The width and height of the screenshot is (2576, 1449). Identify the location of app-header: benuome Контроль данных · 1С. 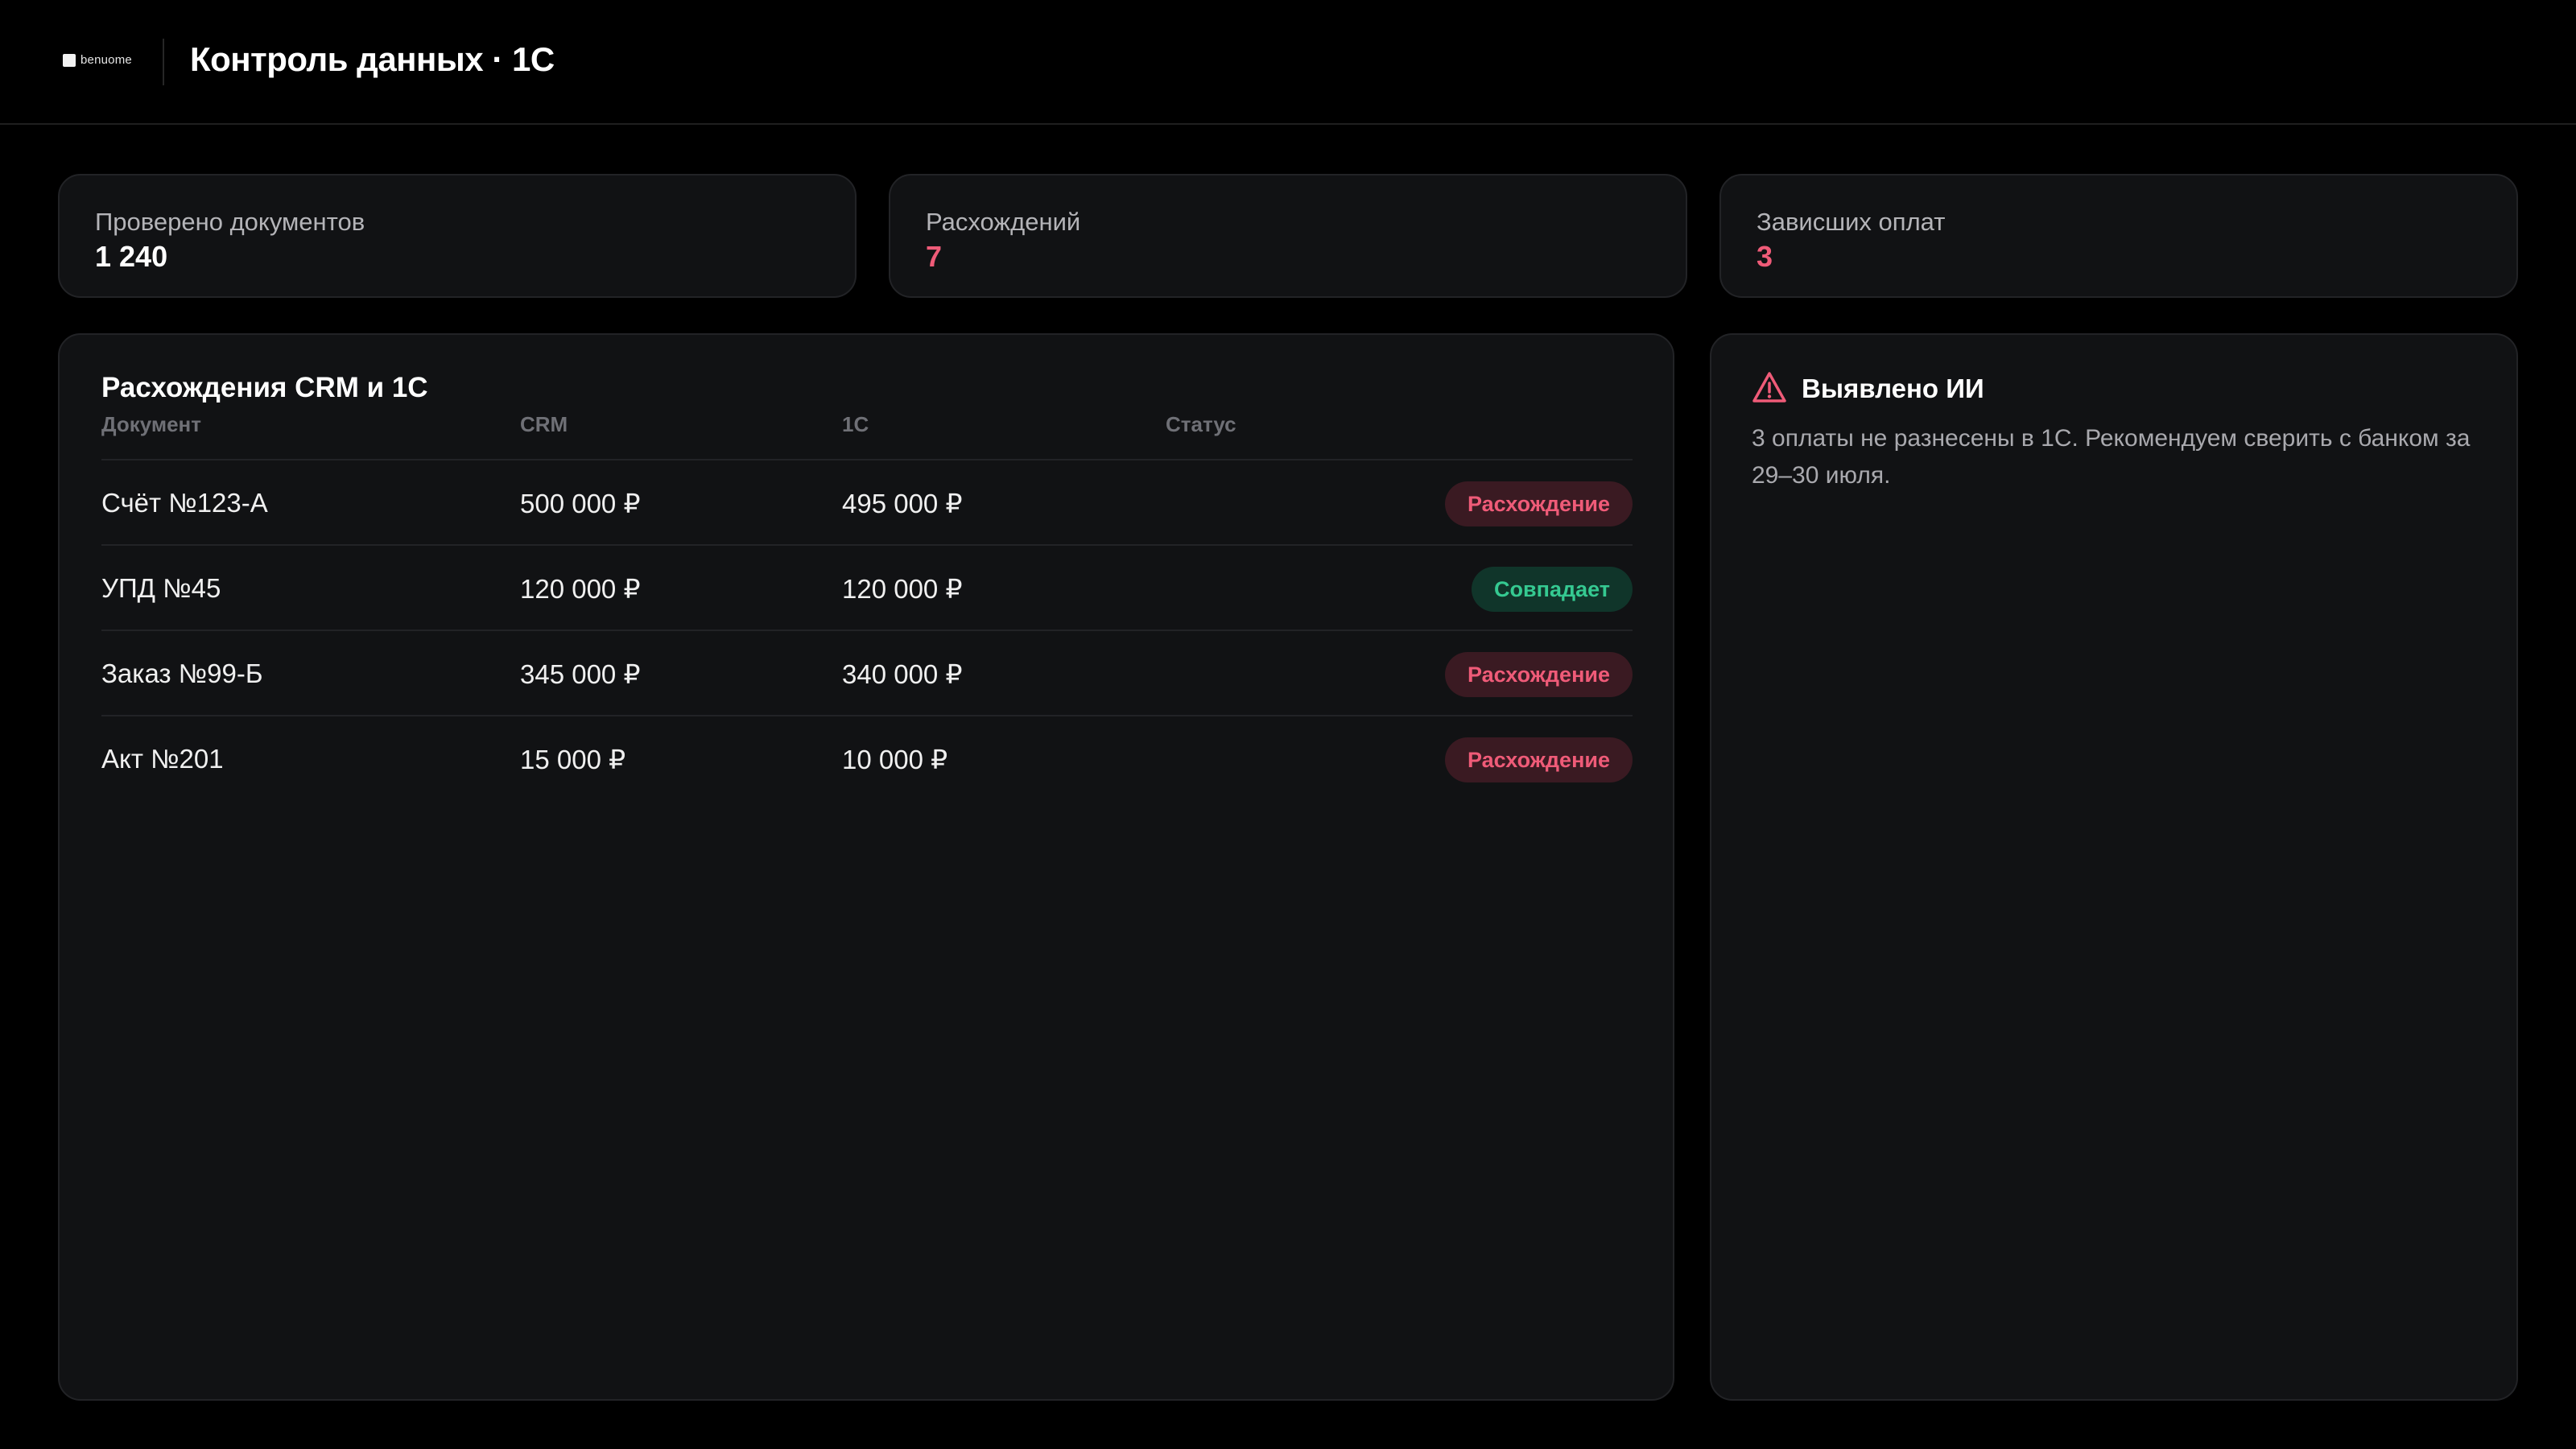
(1288, 62).